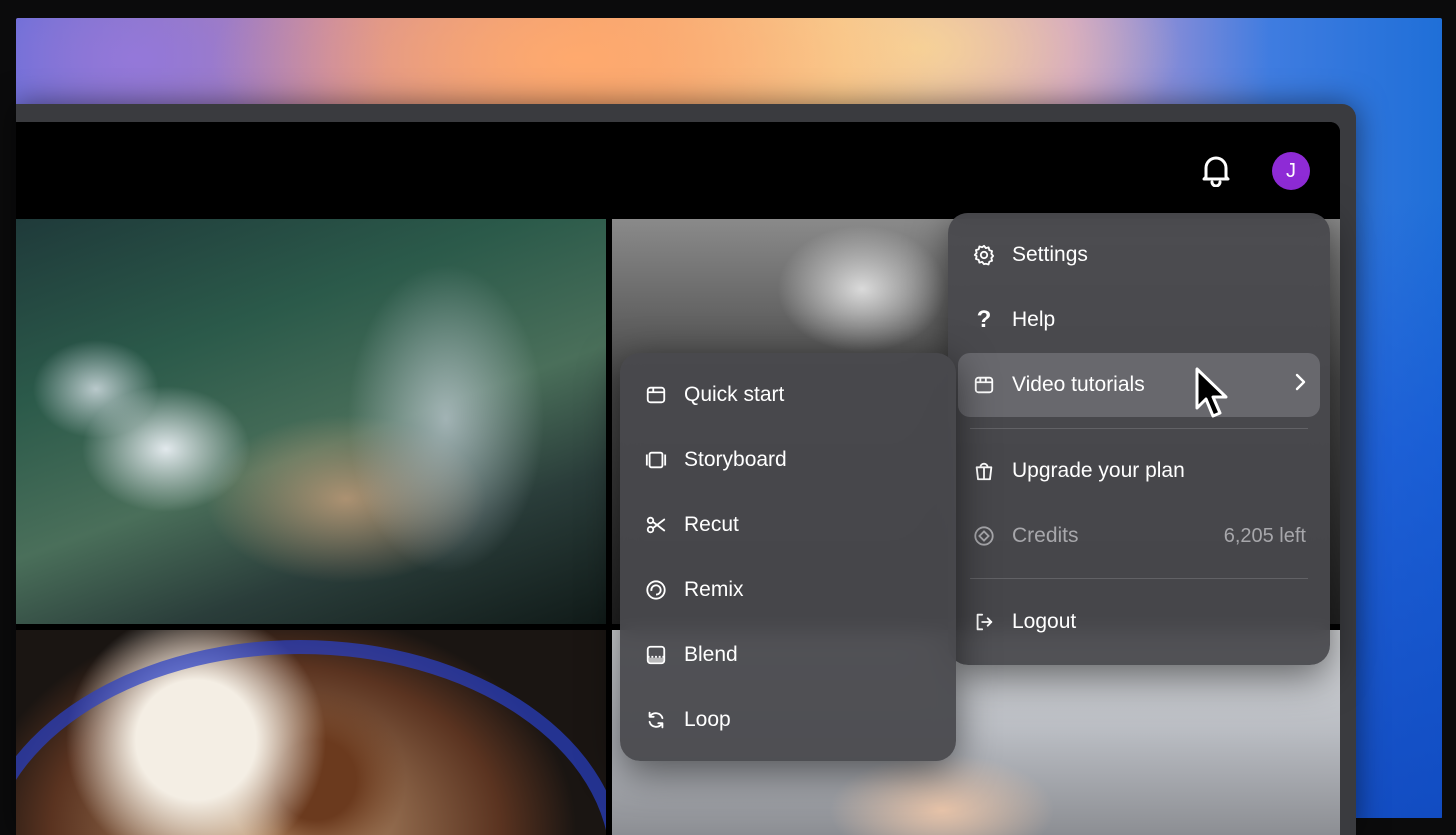 This screenshot has width=1456, height=835. Describe the element at coordinates (734, 394) in the screenshot. I see `submenu-item-label: Quick start` at that location.